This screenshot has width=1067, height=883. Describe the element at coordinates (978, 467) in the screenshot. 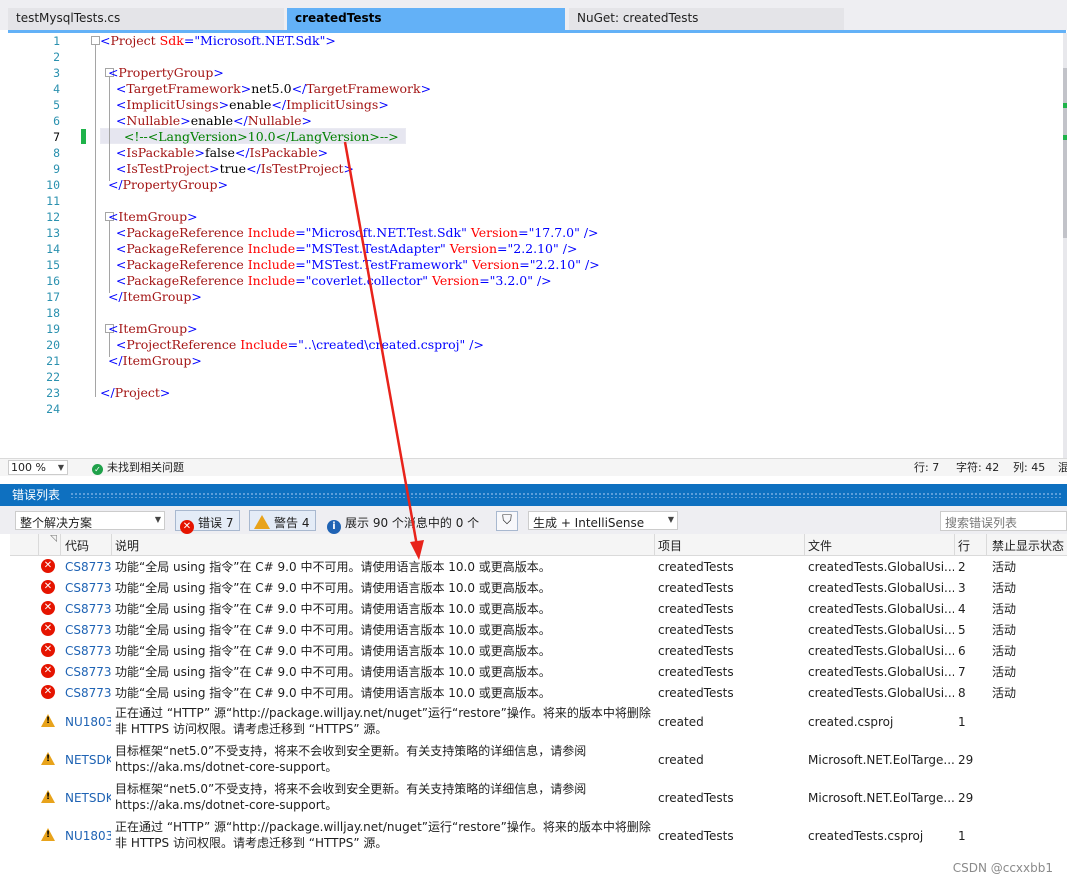

I see `char-position: 字符: 42` at that location.